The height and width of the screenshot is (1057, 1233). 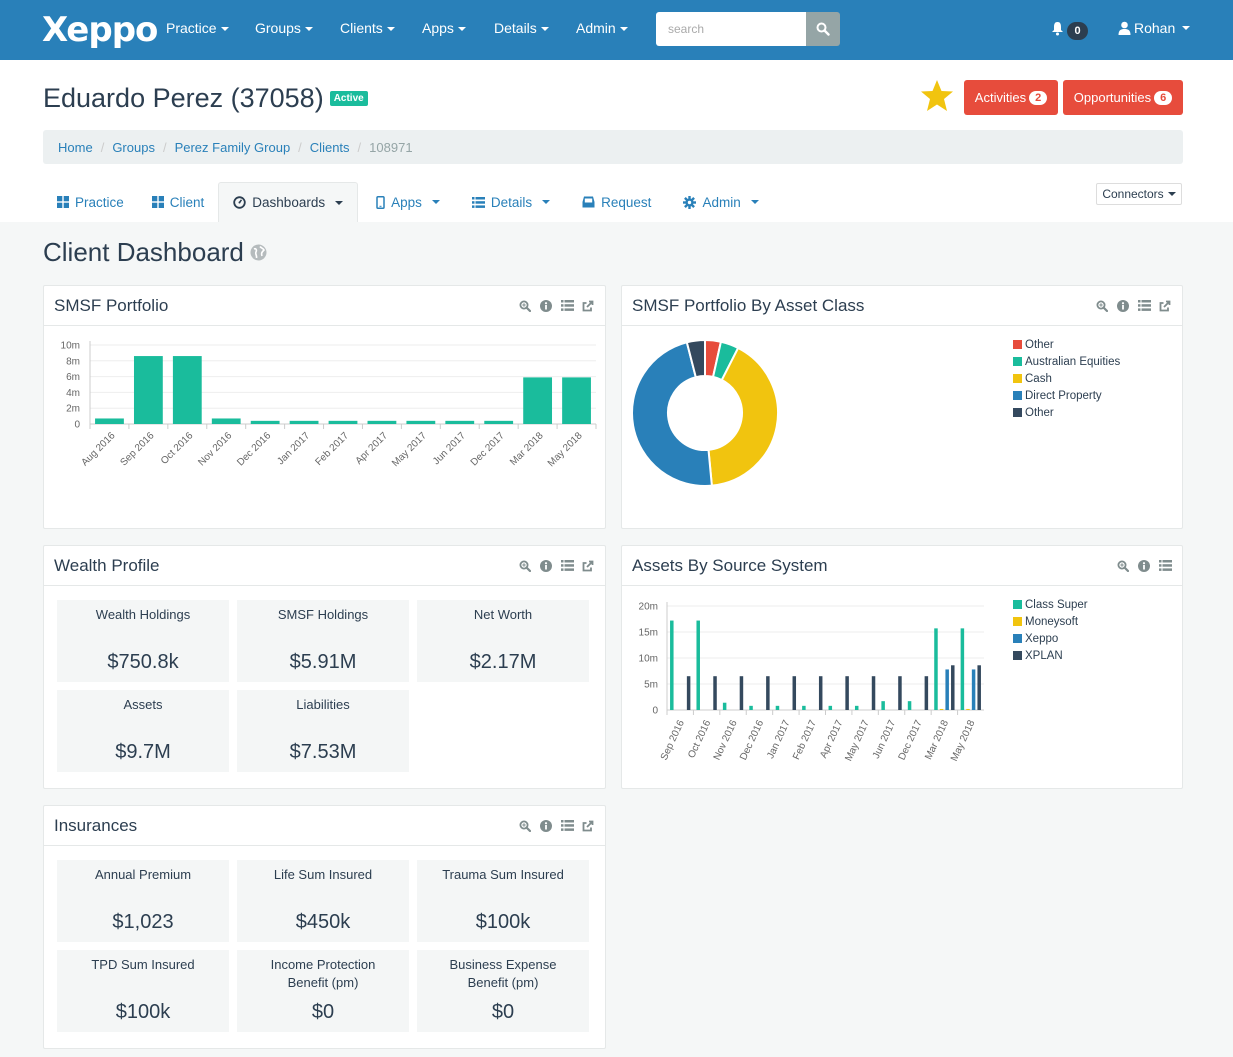 What do you see at coordinates (1057, 31) in the screenshot?
I see `notifications-button` at bounding box center [1057, 31].